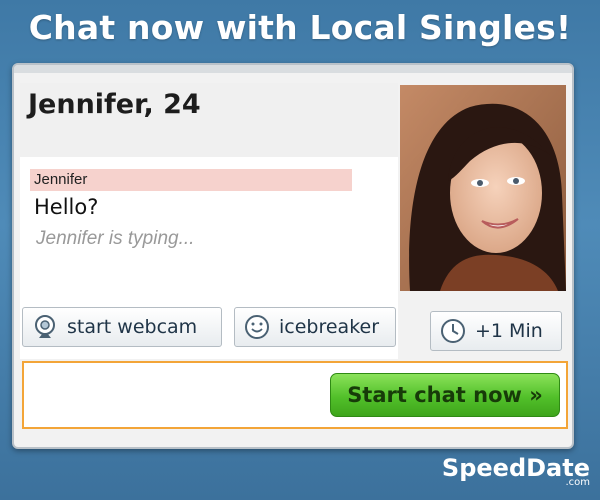 This screenshot has width=600, height=500. Describe the element at coordinates (209, 120) in the screenshot. I see `profile-header: Jennifer, 24` at that location.